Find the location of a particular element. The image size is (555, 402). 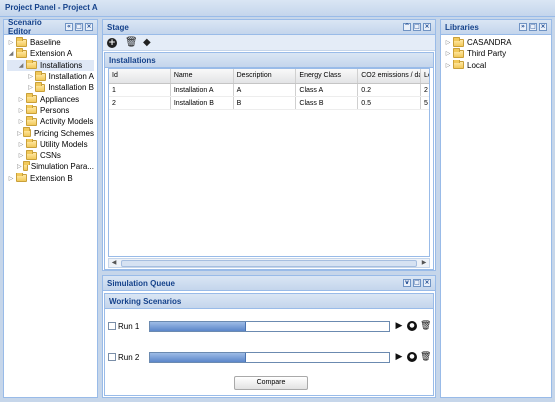

tree-node-persons: ▷ Persons is located at coordinates (50, 110).